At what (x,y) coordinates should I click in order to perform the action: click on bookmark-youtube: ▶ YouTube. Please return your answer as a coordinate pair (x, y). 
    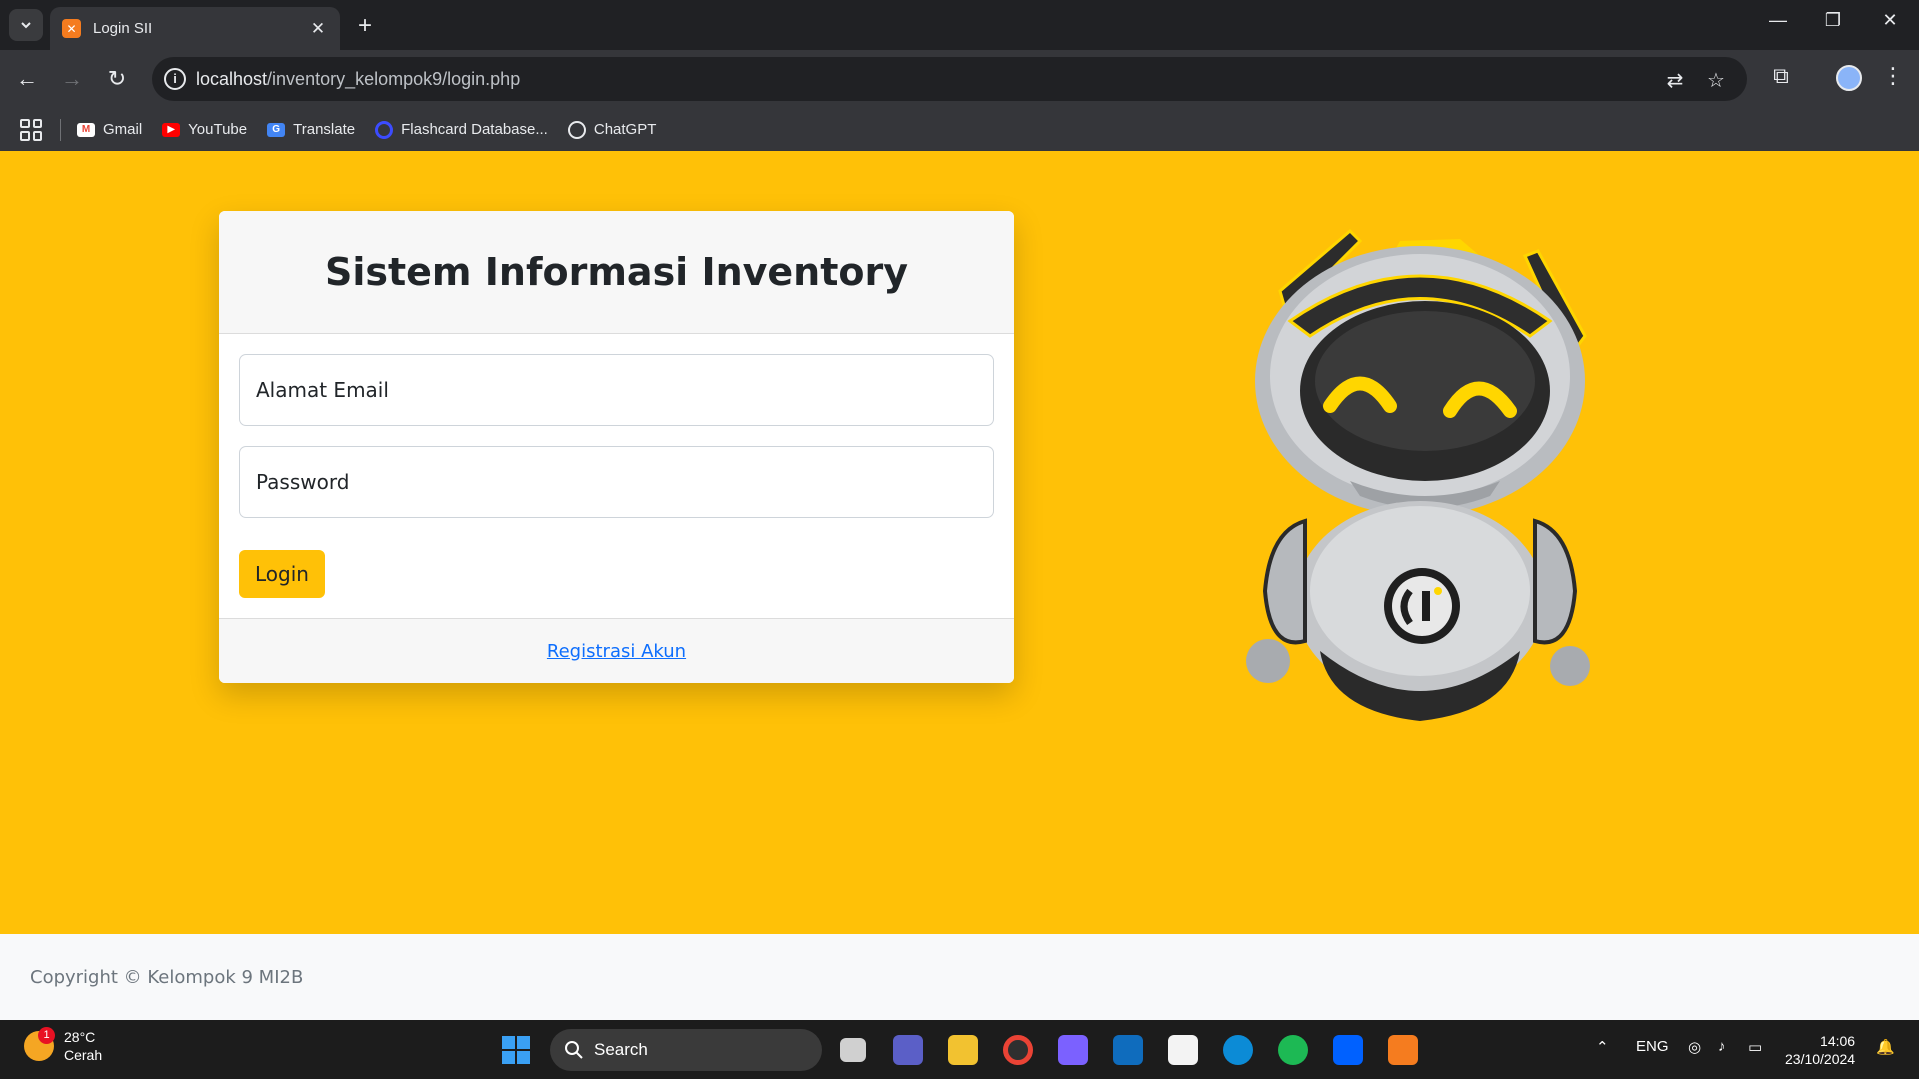
    Looking at the image, I should click on (204, 129).